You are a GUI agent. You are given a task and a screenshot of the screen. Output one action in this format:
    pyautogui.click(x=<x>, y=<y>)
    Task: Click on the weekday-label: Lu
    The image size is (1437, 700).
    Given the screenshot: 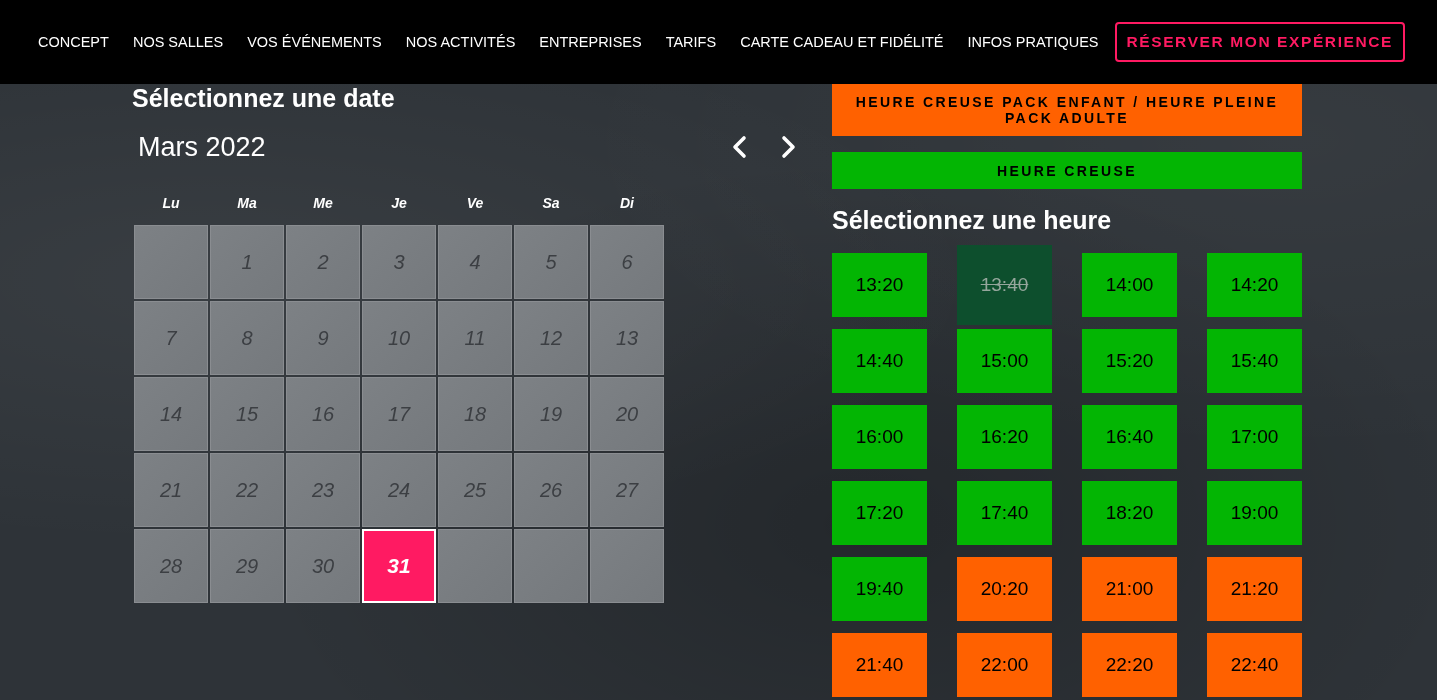 What is the action you would take?
    pyautogui.click(x=171, y=203)
    